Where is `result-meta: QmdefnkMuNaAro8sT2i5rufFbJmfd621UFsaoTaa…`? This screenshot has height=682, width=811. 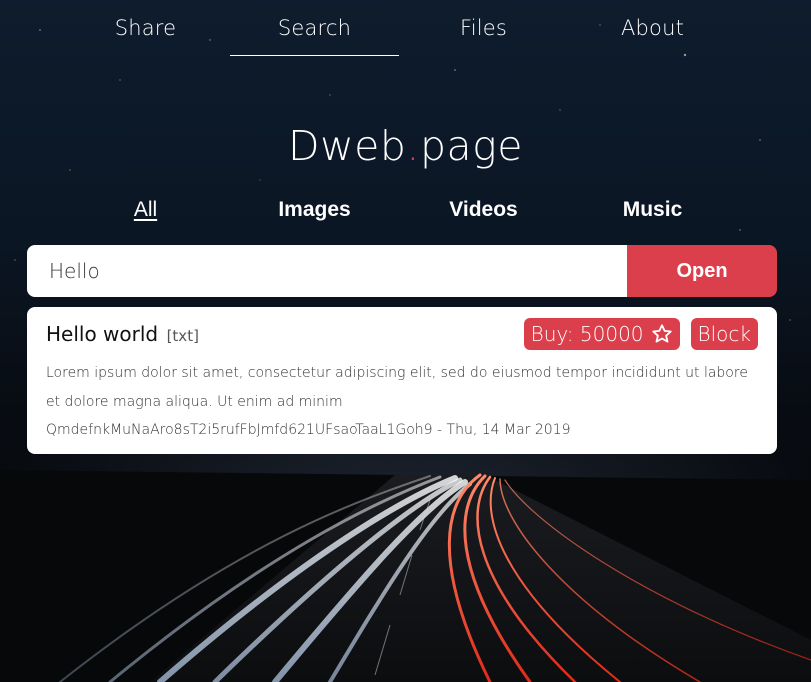
result-meta: QmdefnkMuNaAro8sT2i5rufFbJmfd621UFsaoTaa… is located at coordinates (308, 430).